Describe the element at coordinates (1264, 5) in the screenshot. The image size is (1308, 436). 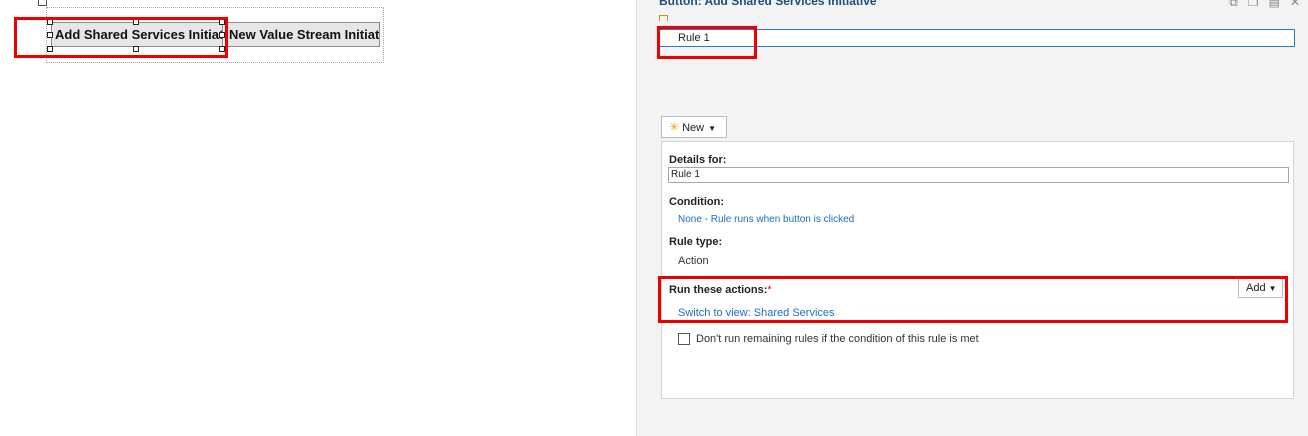
I see `pane-toolbar: ⧉ ❐ ▤ ✕` at that location.